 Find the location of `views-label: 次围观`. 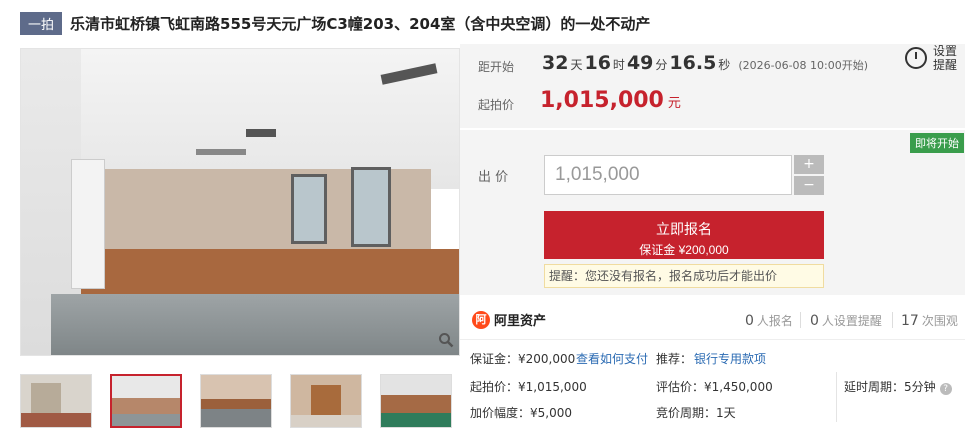

views-label: 次围观 is located at coordinates (939, 321).